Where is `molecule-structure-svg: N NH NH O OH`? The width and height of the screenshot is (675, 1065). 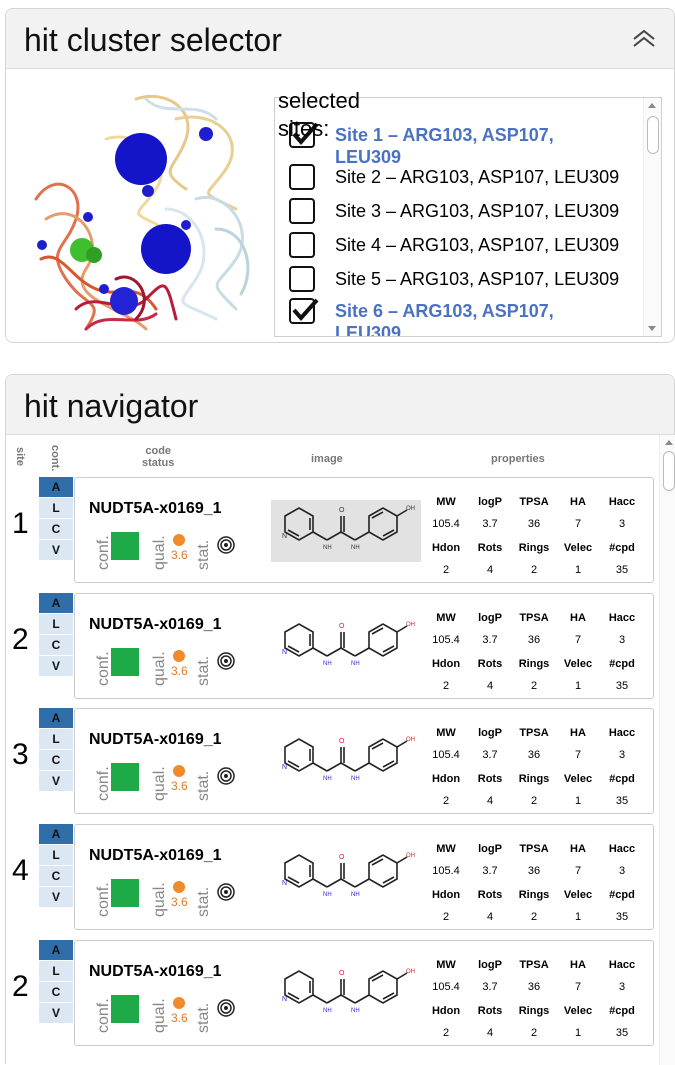
molecule-structure-svg: N NH NH O OH is located at coordinates (348, 759).